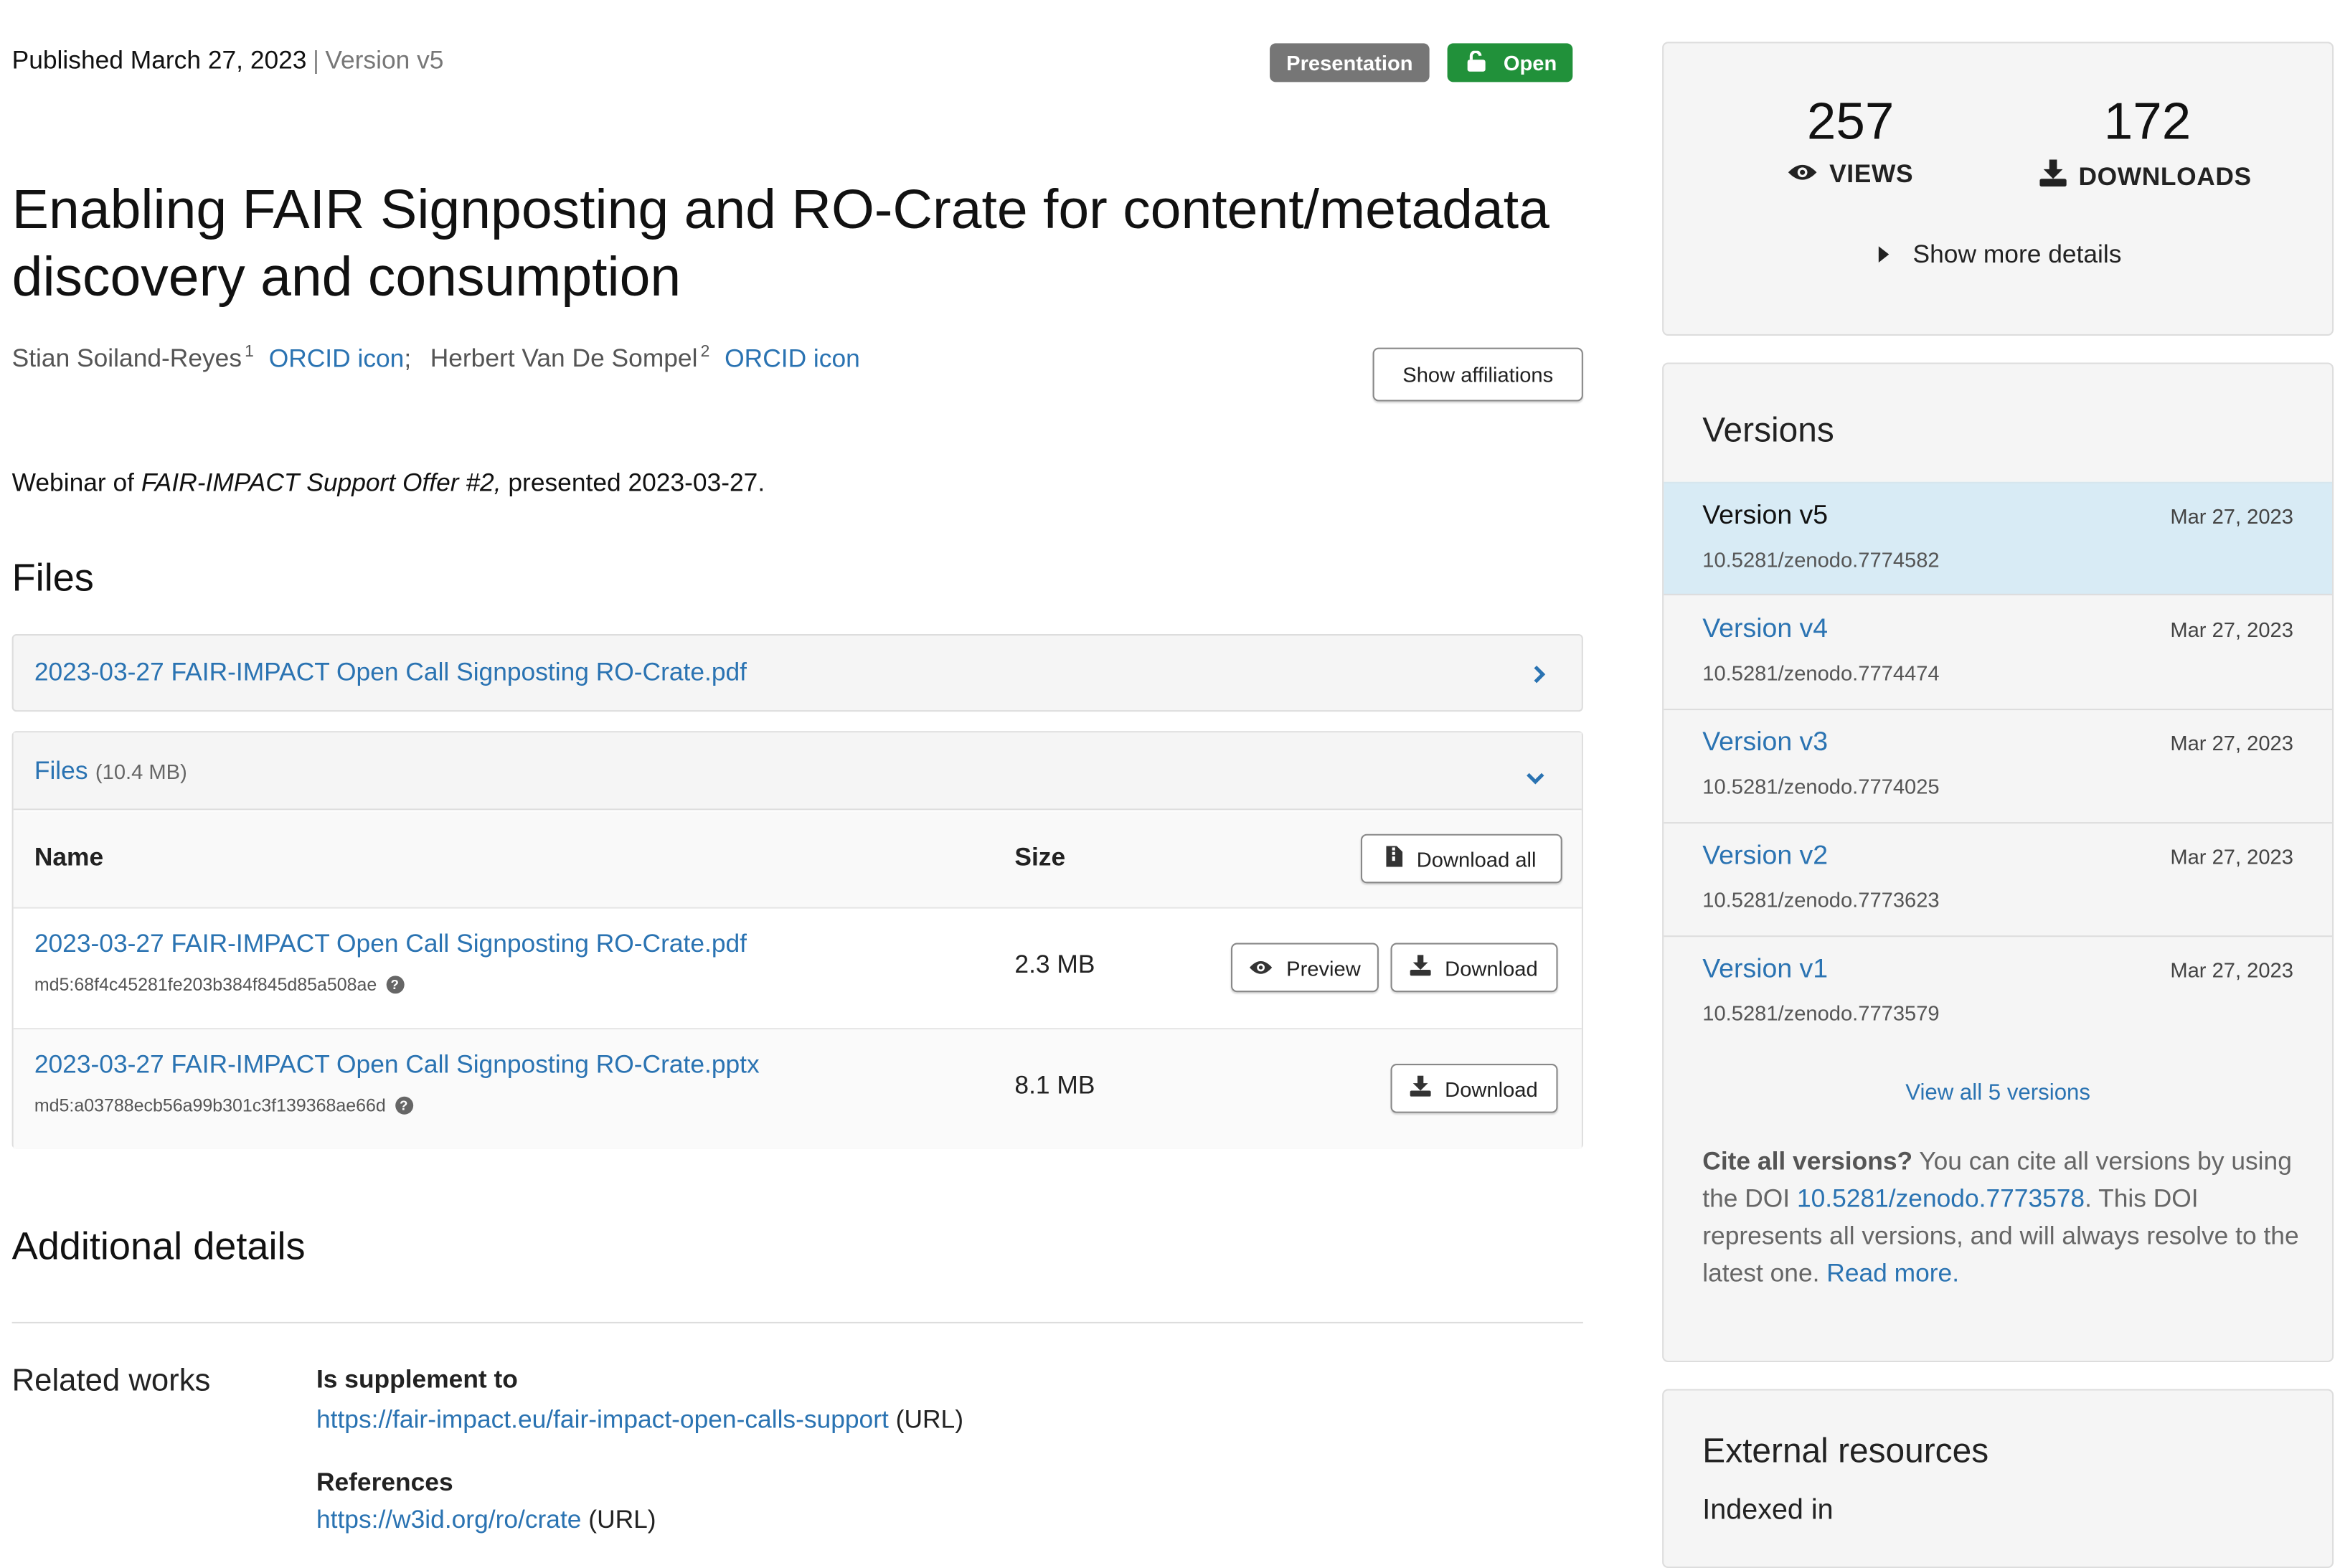  Describe the element at coordinates (1539, 678) in the screenshot. I see `chevron-right-icon` at that location.